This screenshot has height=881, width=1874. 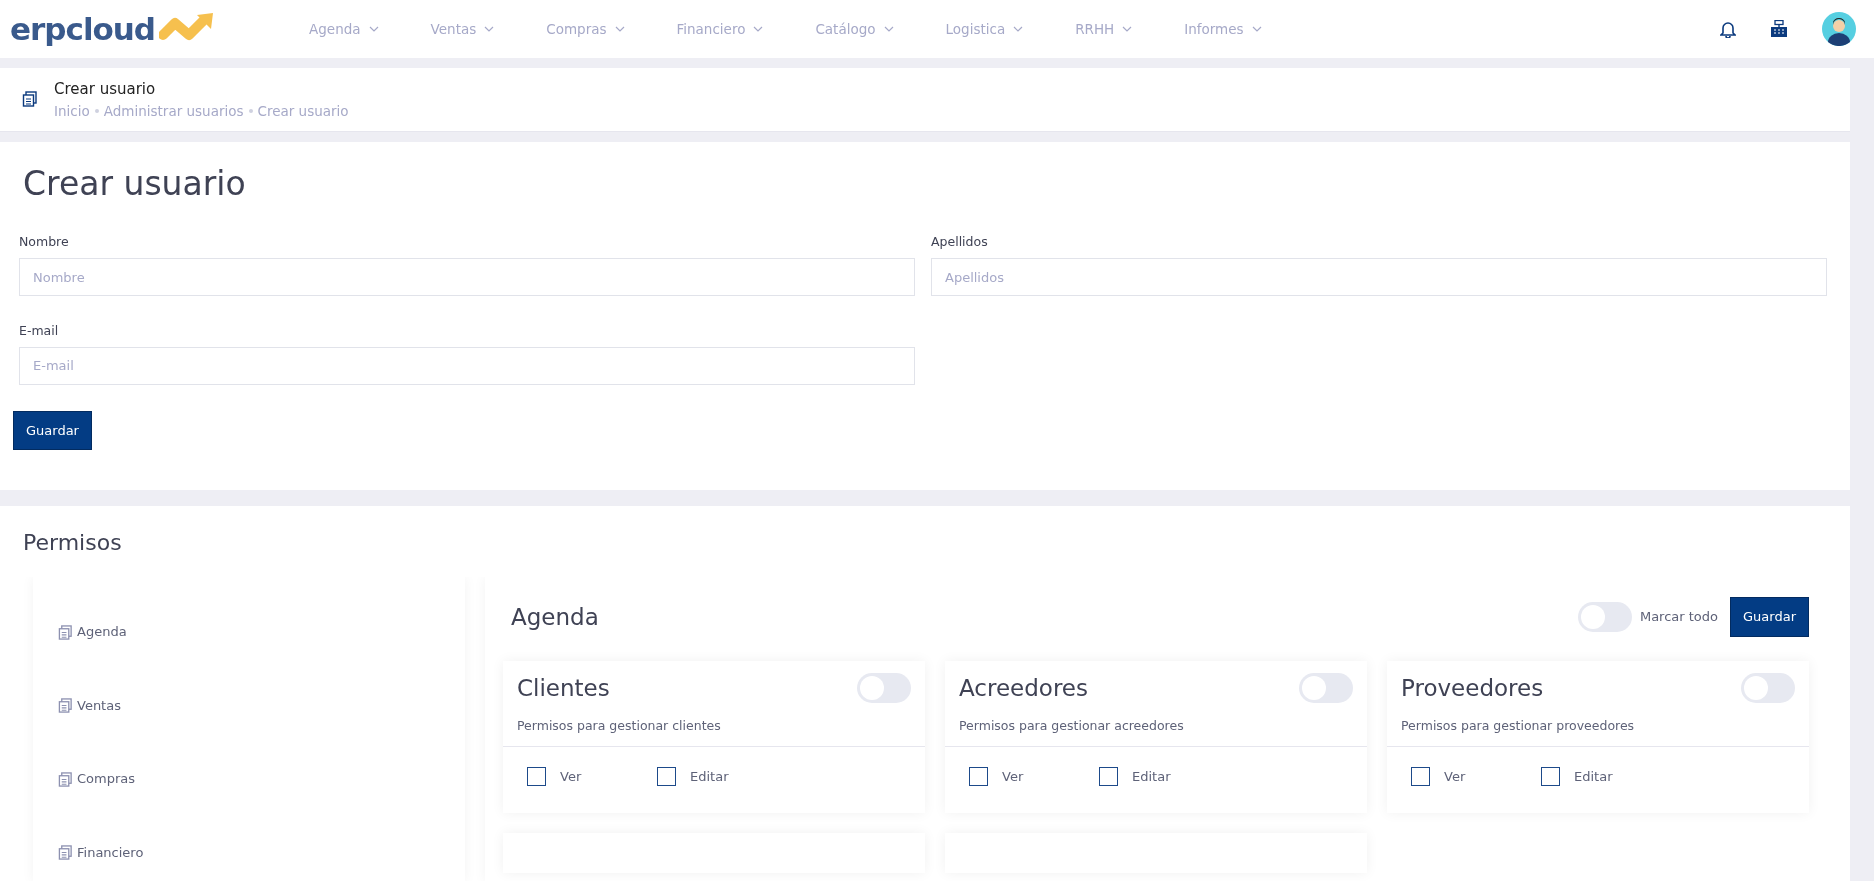 What do you see at coordinates (1104, 29) in the screenshot?
I see `nav-menu-item: RRHH` at bounding box center [1104, 29].